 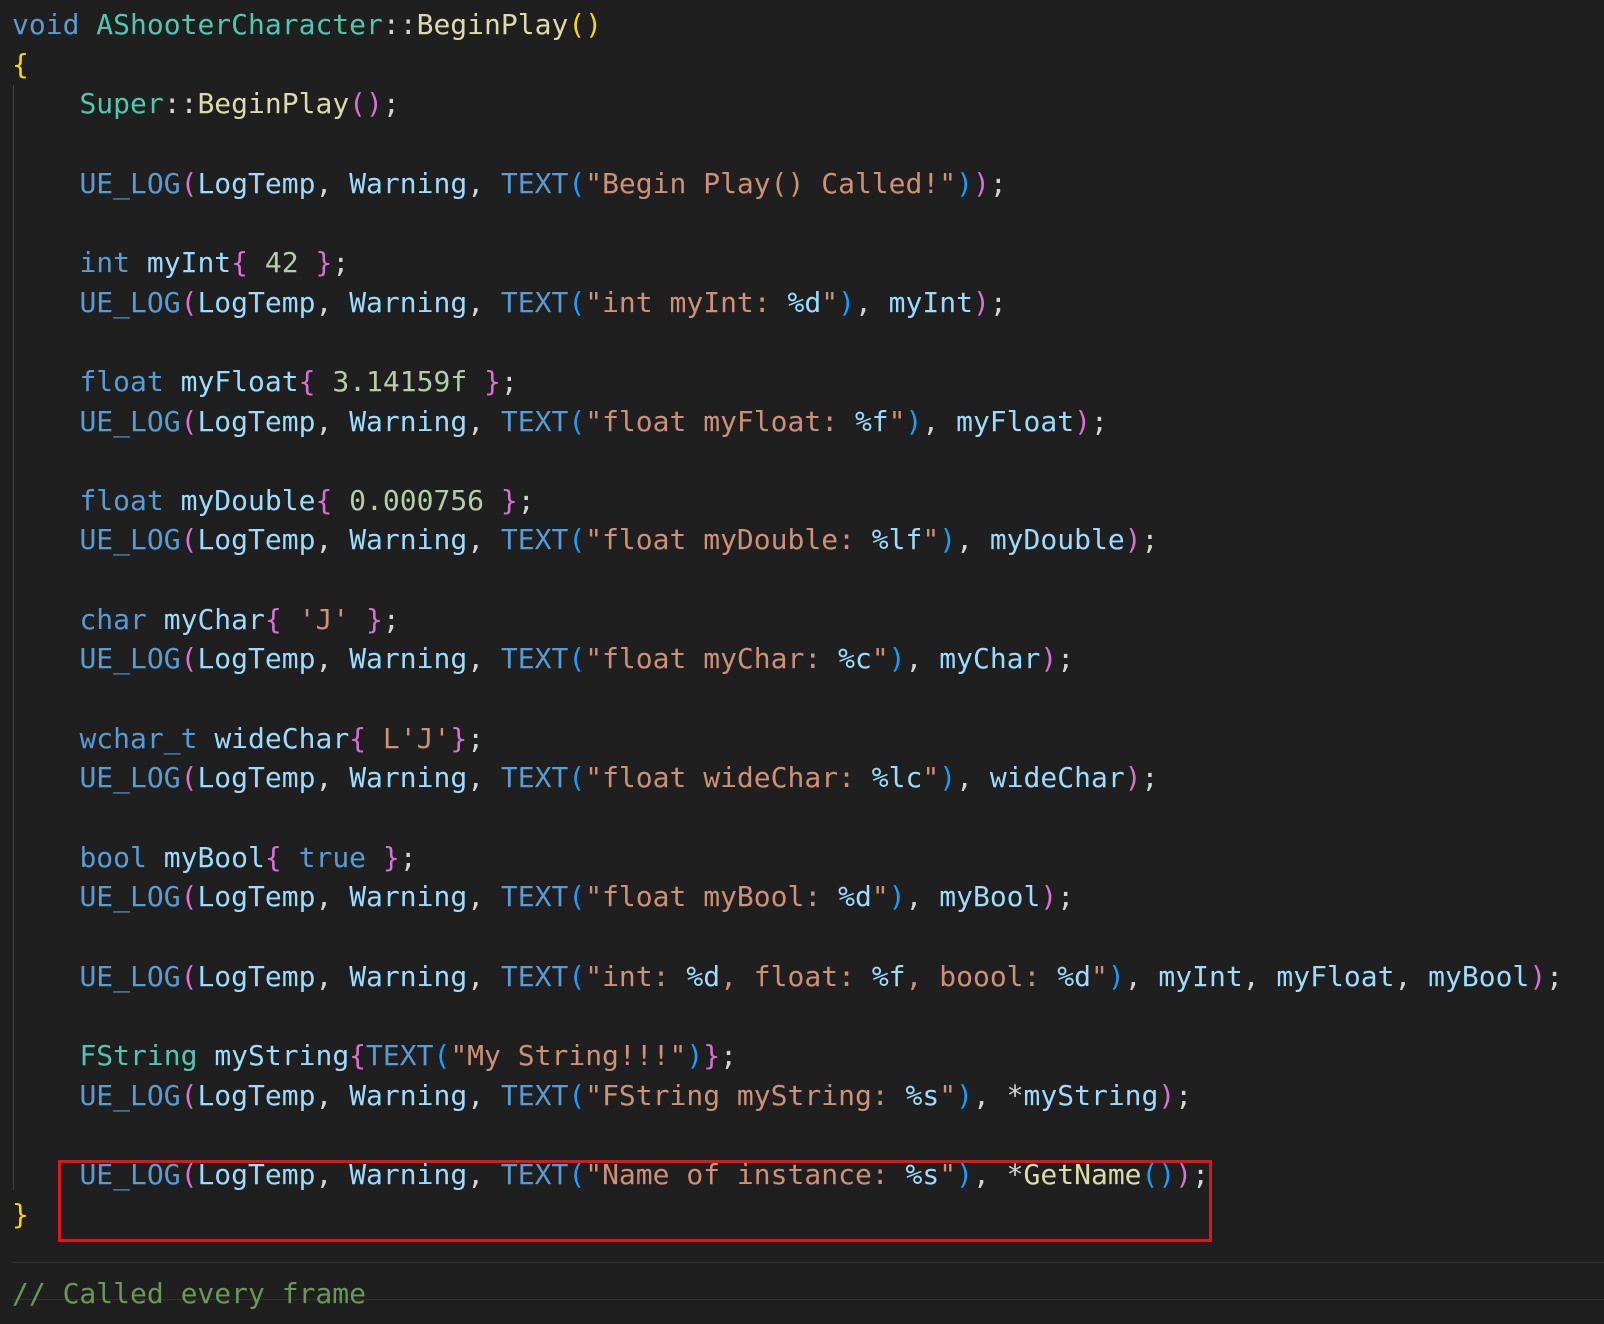 I want to click on code-token: "My String!!!", so click(x=568, y=1055).